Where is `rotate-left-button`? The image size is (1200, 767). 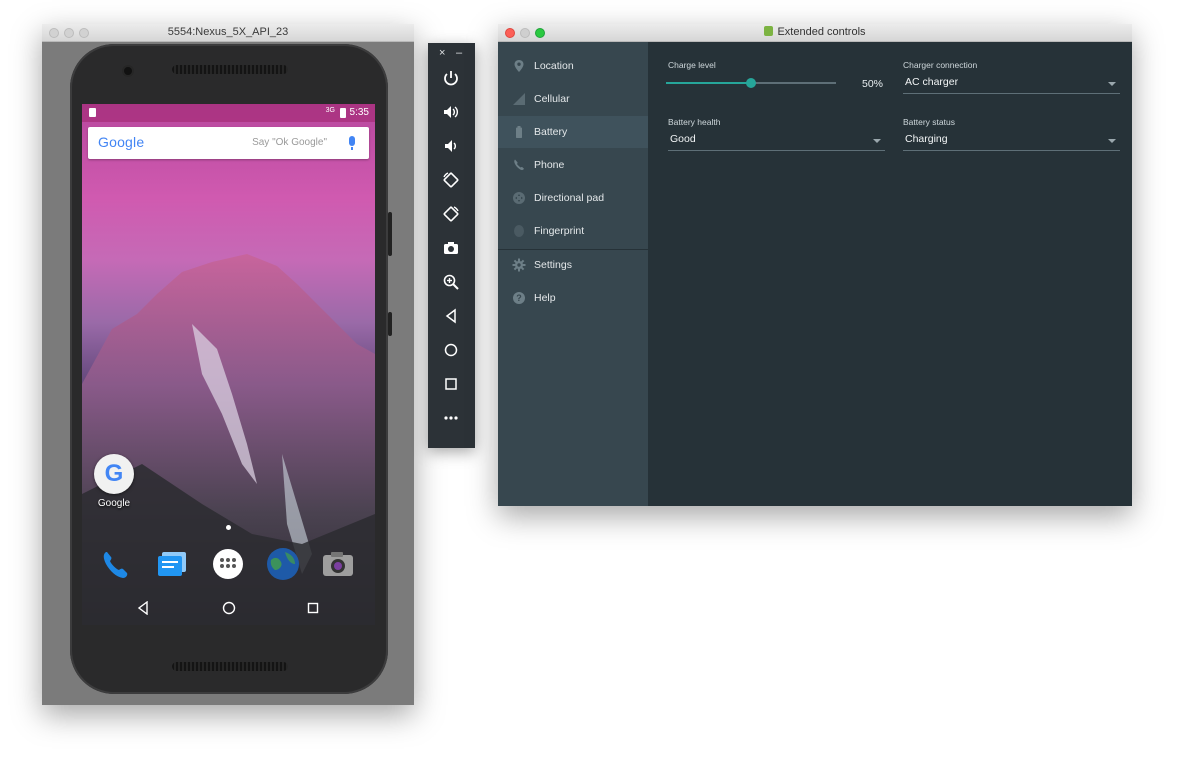 rotate-left-button is located at coordinates (451, 180).